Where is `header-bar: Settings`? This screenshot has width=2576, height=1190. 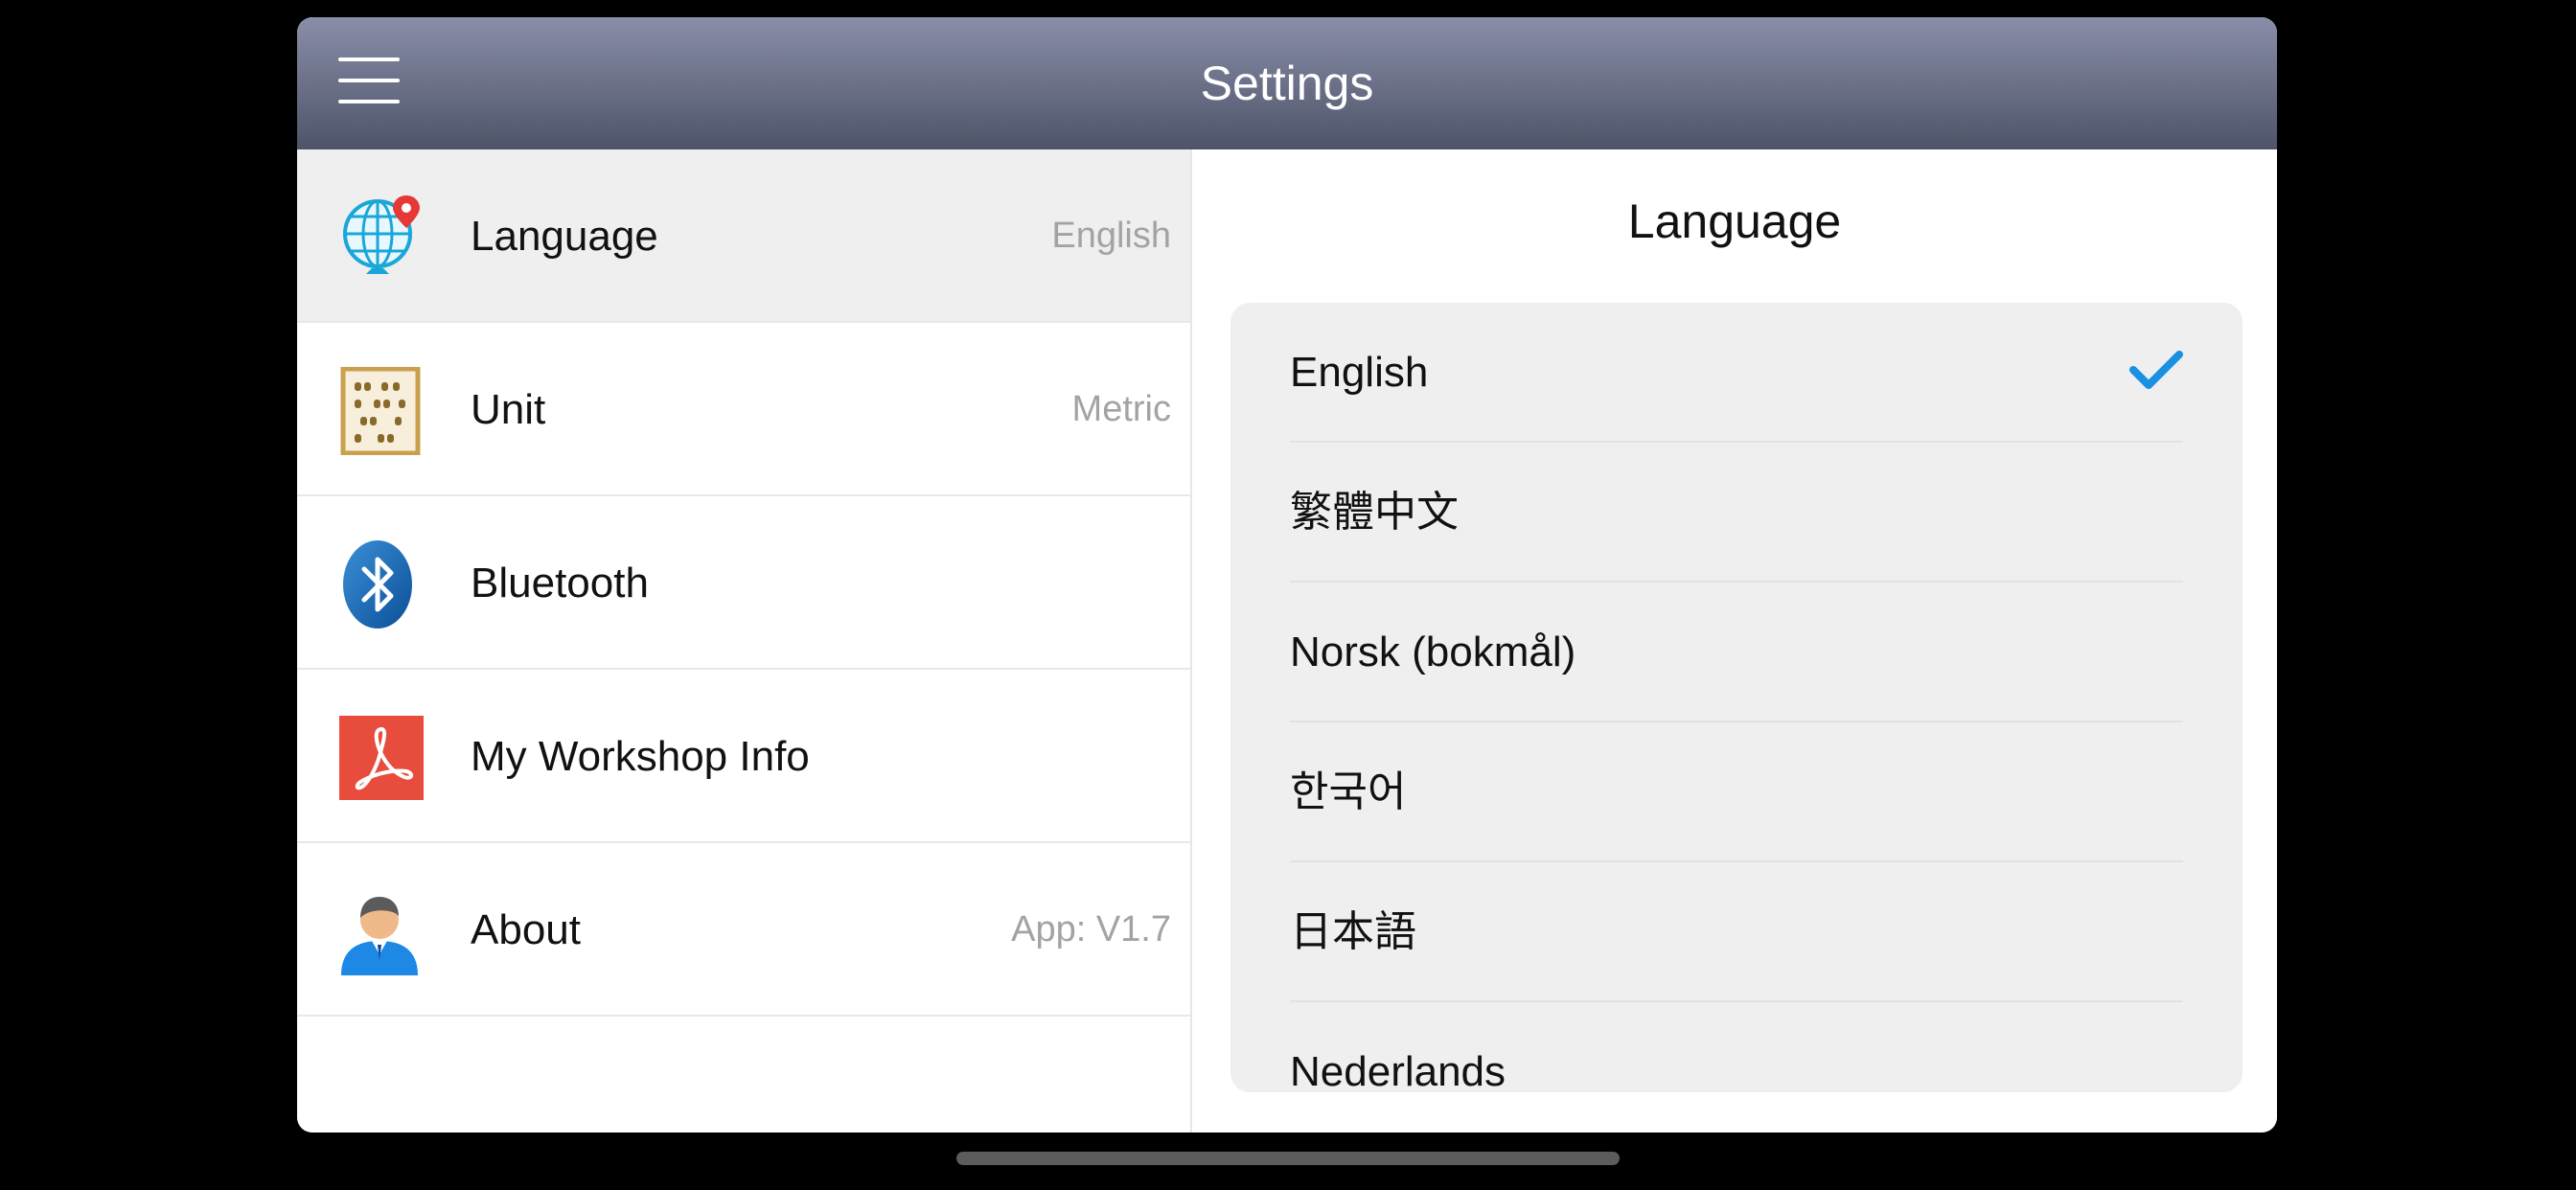
header-bar: Settings is located at coordinates (1287, 83).